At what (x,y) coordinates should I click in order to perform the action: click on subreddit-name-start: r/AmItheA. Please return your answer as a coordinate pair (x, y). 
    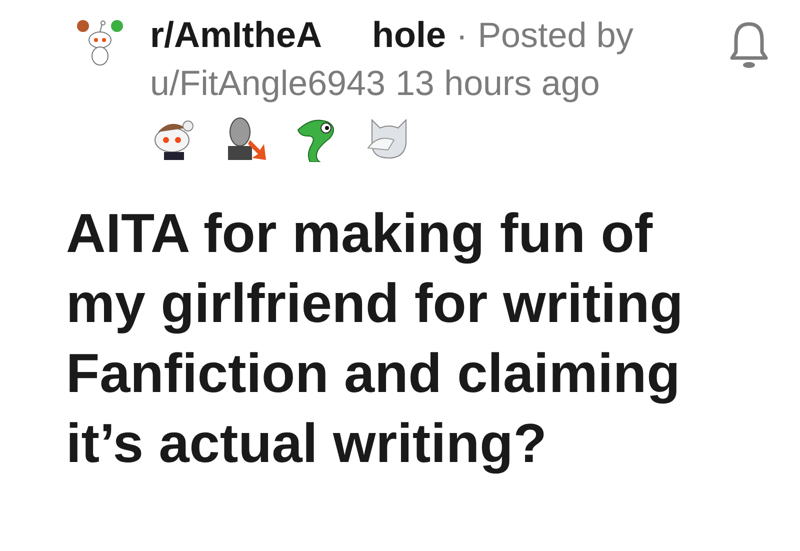
    Looking at the image, I should click on (236, 35).